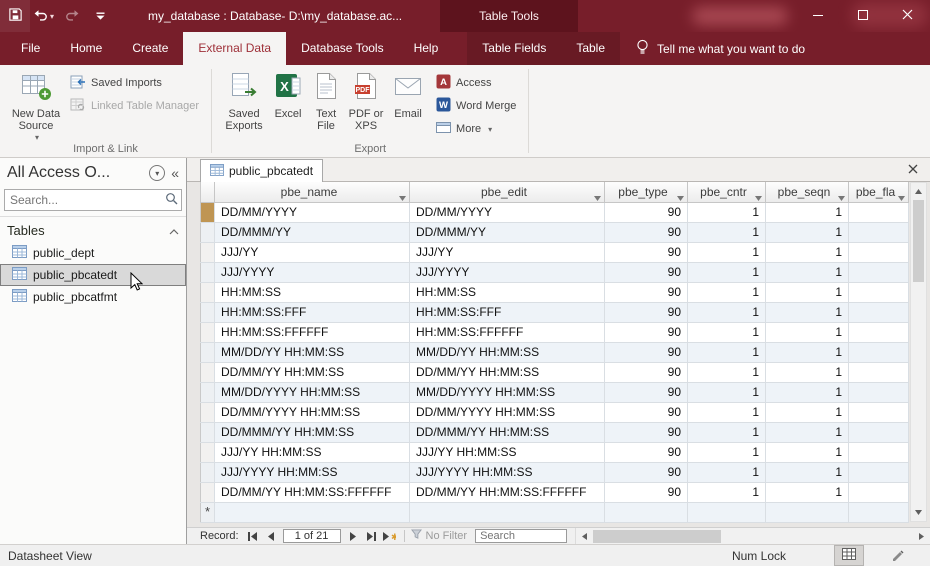 The height and width of the screenshot is (566, 930). Describe the element at coordinates (507, 312) in the screenshot. I see `cell-pbe_edit: HH:MM:SS:FFF` at that location.